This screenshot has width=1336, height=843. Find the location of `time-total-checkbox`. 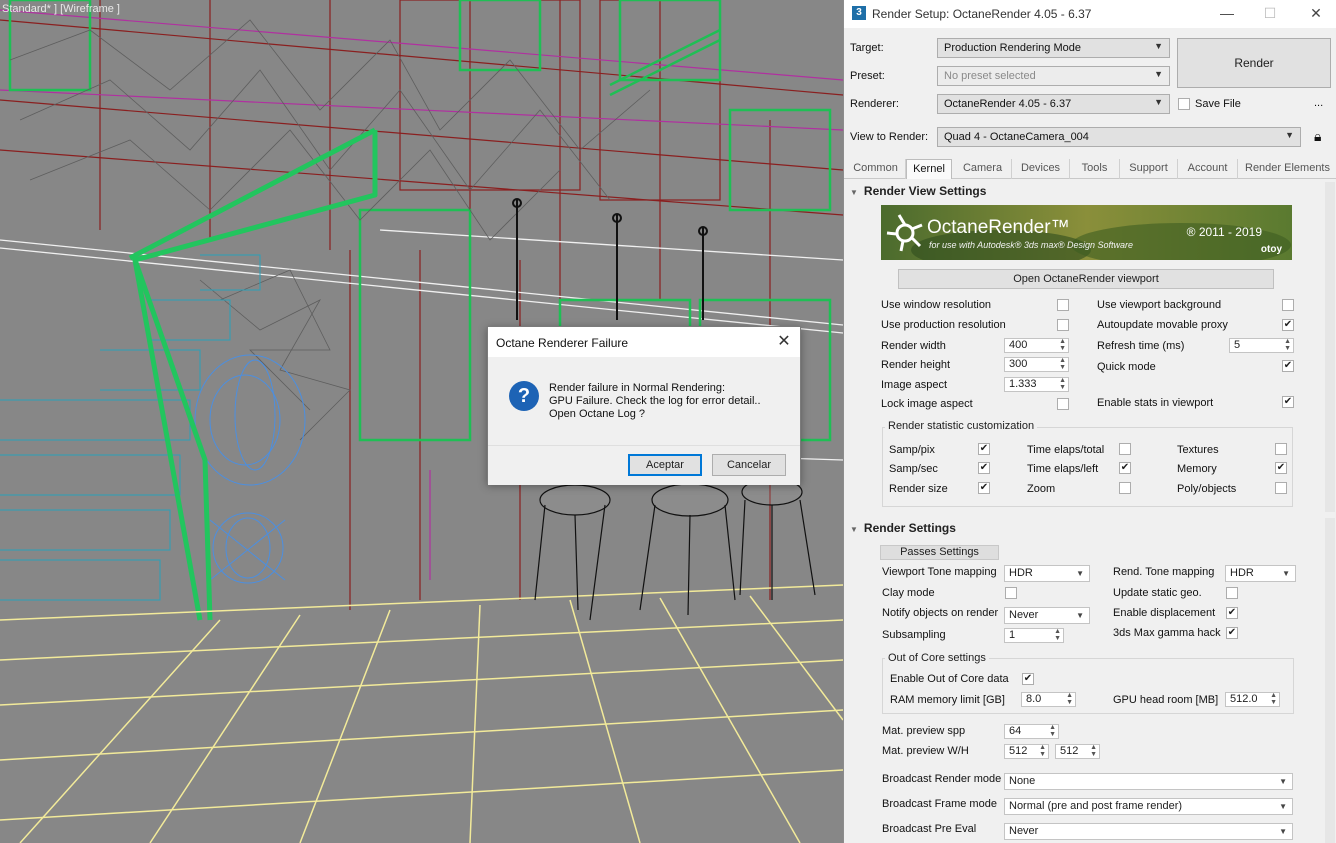

time-total-checkbox is located at coordinates (1125, 449).